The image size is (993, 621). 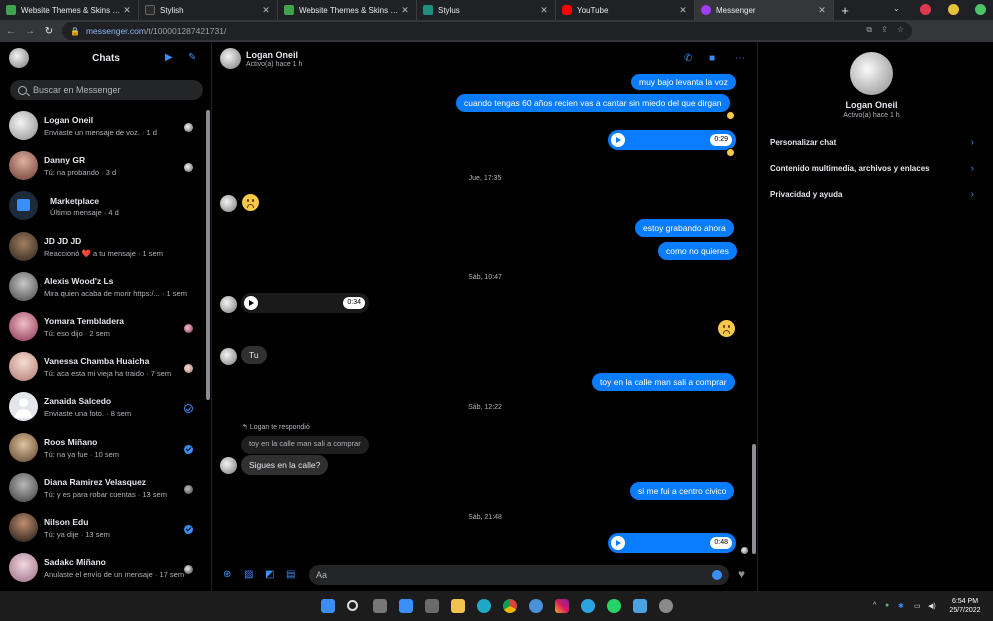 I want to click on conversation-item: Roos Miñano Tú: na ya fue · 10 sem, so click(x=102, y=448).